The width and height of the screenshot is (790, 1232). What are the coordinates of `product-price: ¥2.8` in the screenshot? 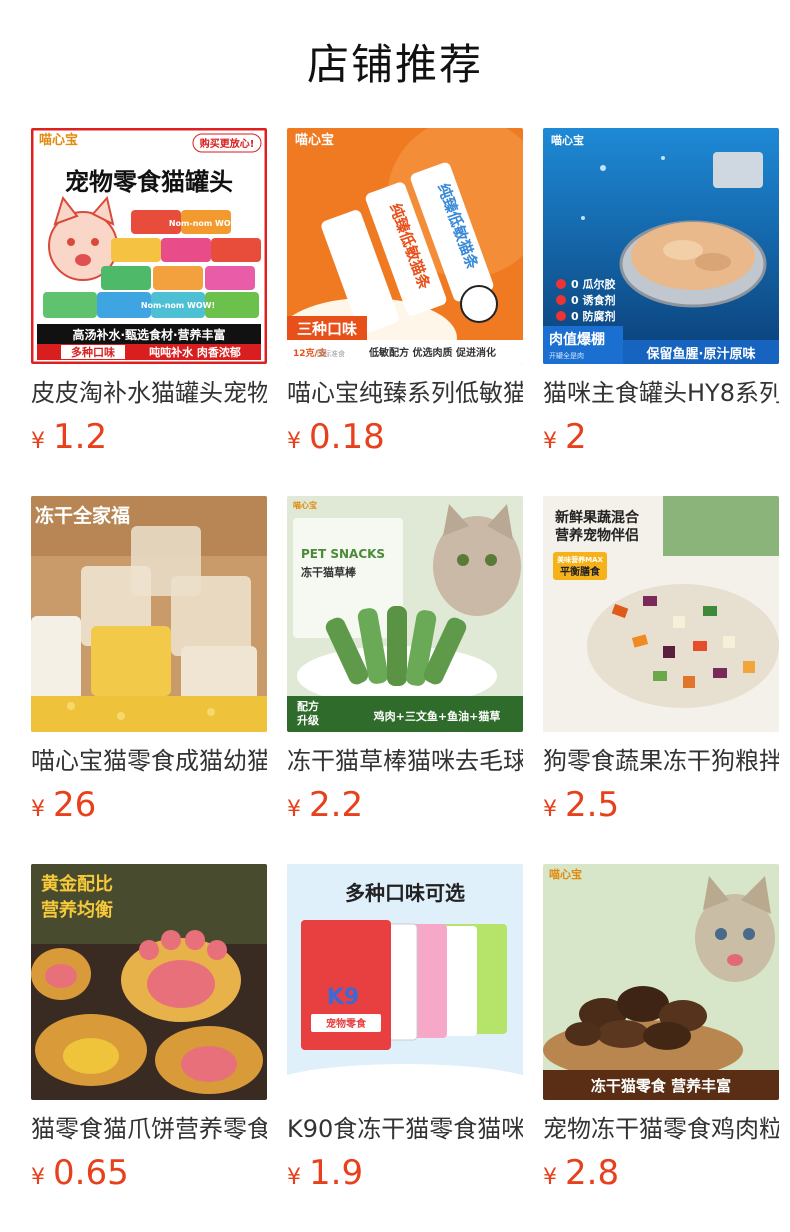 It's located at (661, 1176).